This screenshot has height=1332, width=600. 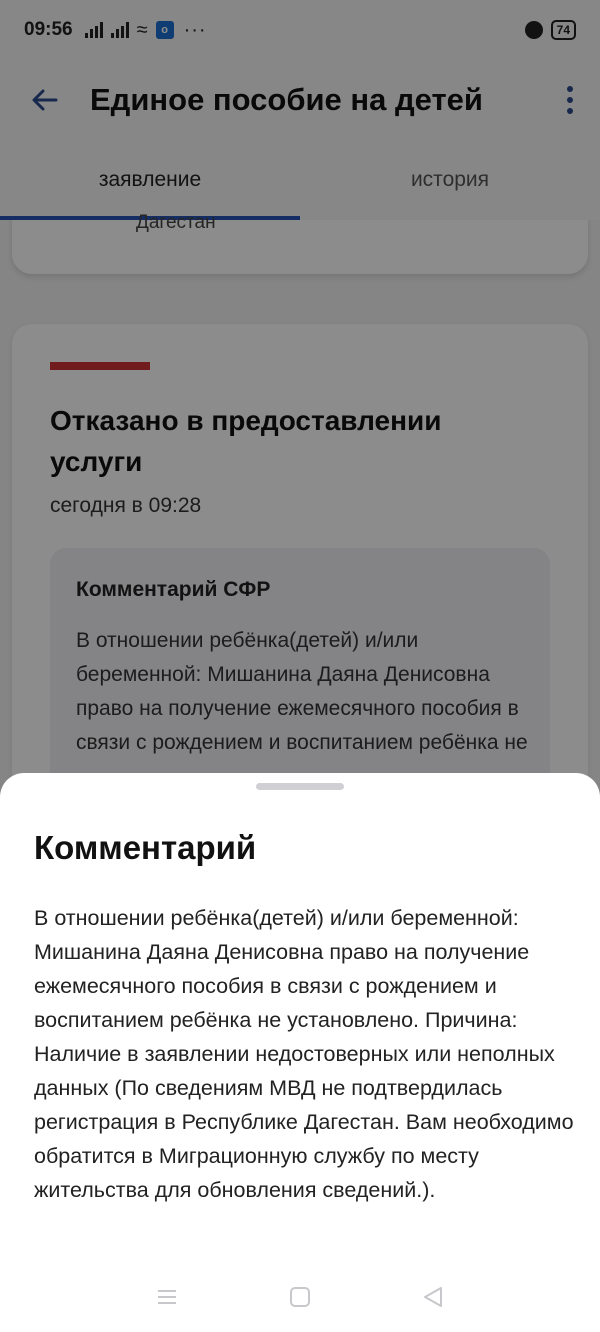 I want to click on nav-back-button, so click(x=433, y=1297).